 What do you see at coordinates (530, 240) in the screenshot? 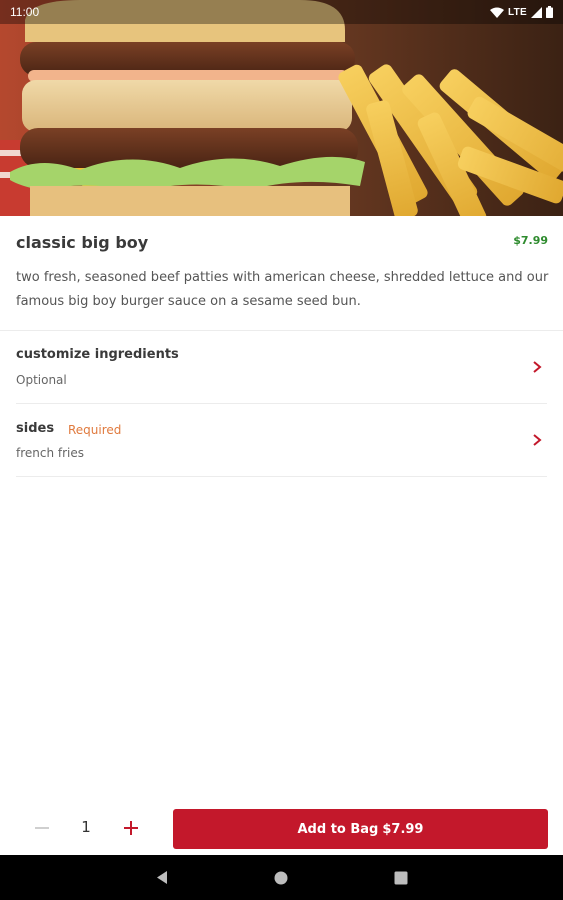
I see `item-price: $7.99` at bounding box center [530, 240].